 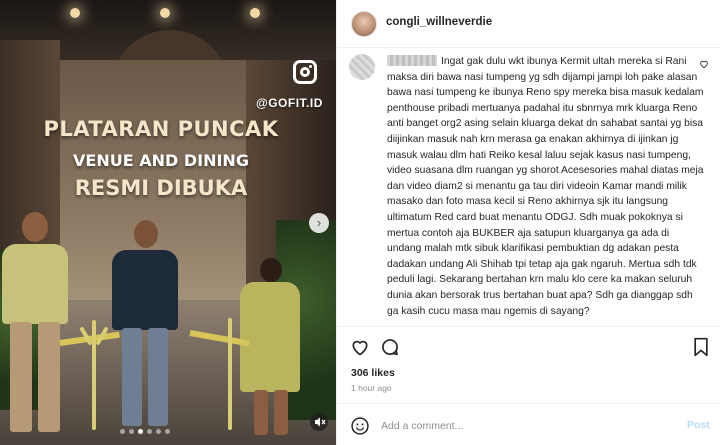 What do you see at coordinates (698, 425) in the screenshot?
I see `post-comment-button: Post` at bounding box center [698, 425].